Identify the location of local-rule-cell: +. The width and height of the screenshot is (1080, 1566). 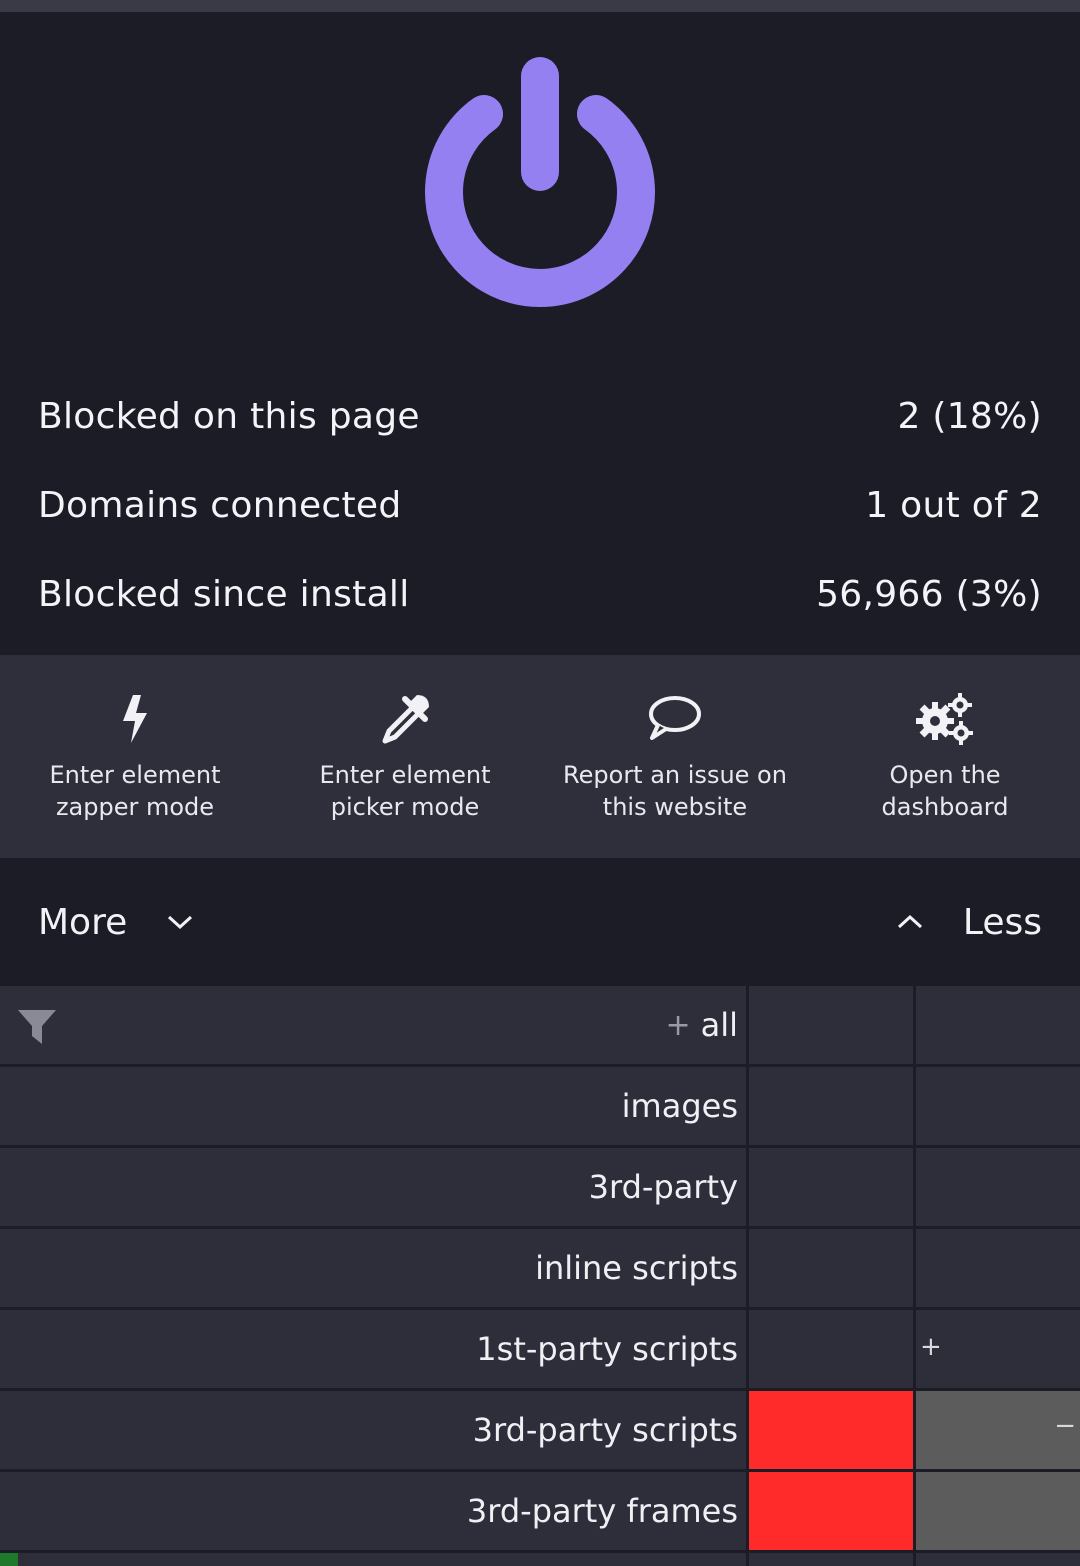
(998, 1349).